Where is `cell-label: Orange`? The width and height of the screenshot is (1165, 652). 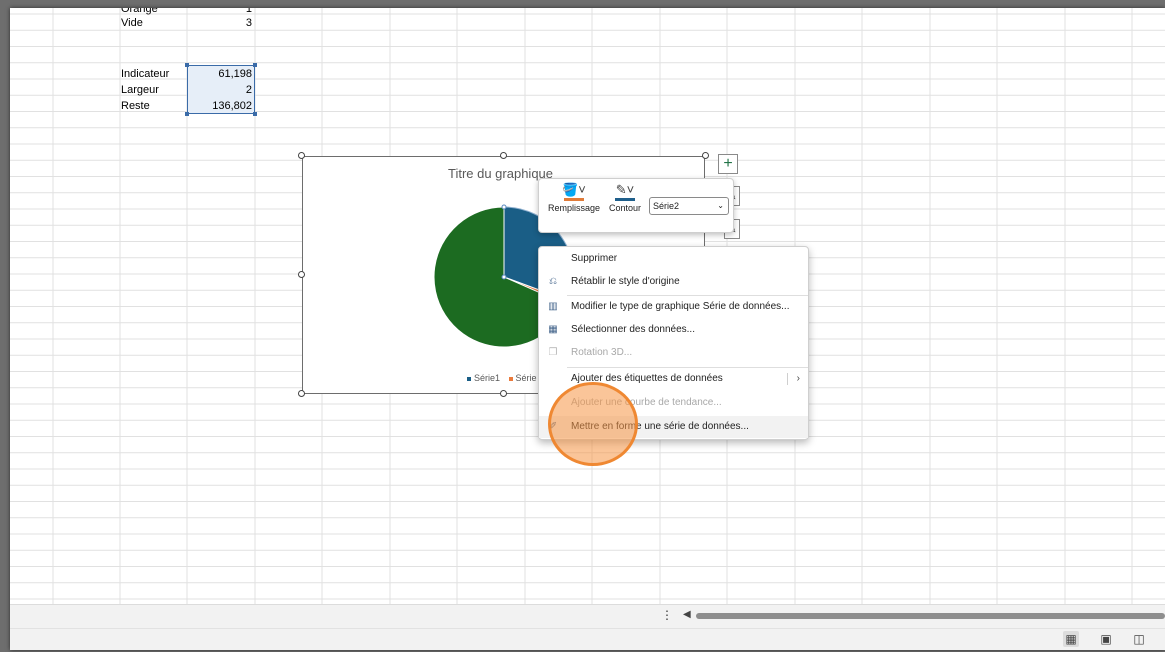
cell-label: Orange is located at coordinates (139, 12).